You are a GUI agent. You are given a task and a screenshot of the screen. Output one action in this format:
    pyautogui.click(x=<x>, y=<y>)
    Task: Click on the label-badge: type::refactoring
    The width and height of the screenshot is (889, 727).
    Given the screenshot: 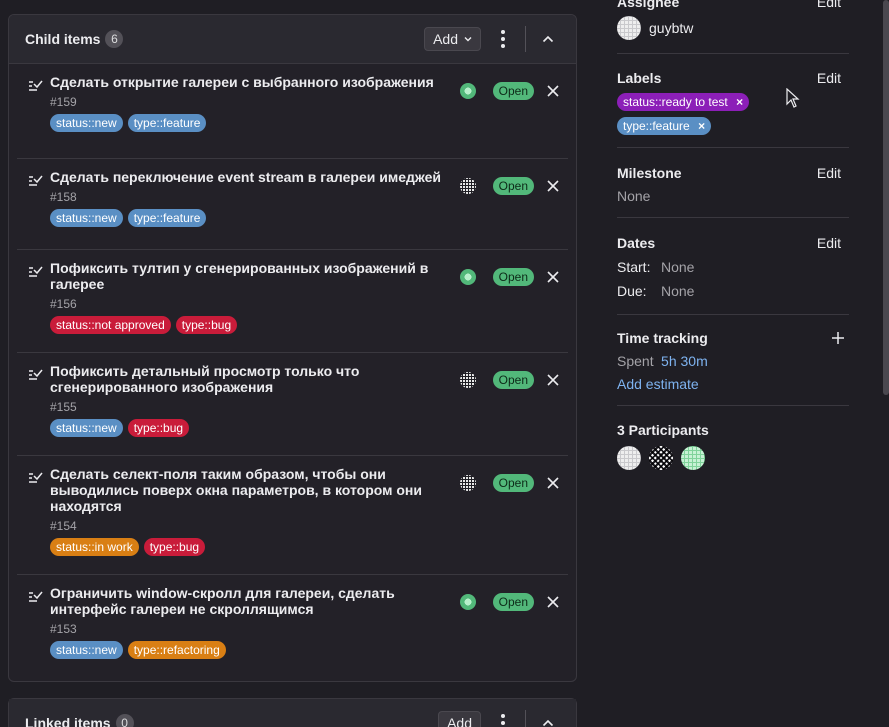 What is the action you would take?
    pyautogui.click(x=176, y=650)
    